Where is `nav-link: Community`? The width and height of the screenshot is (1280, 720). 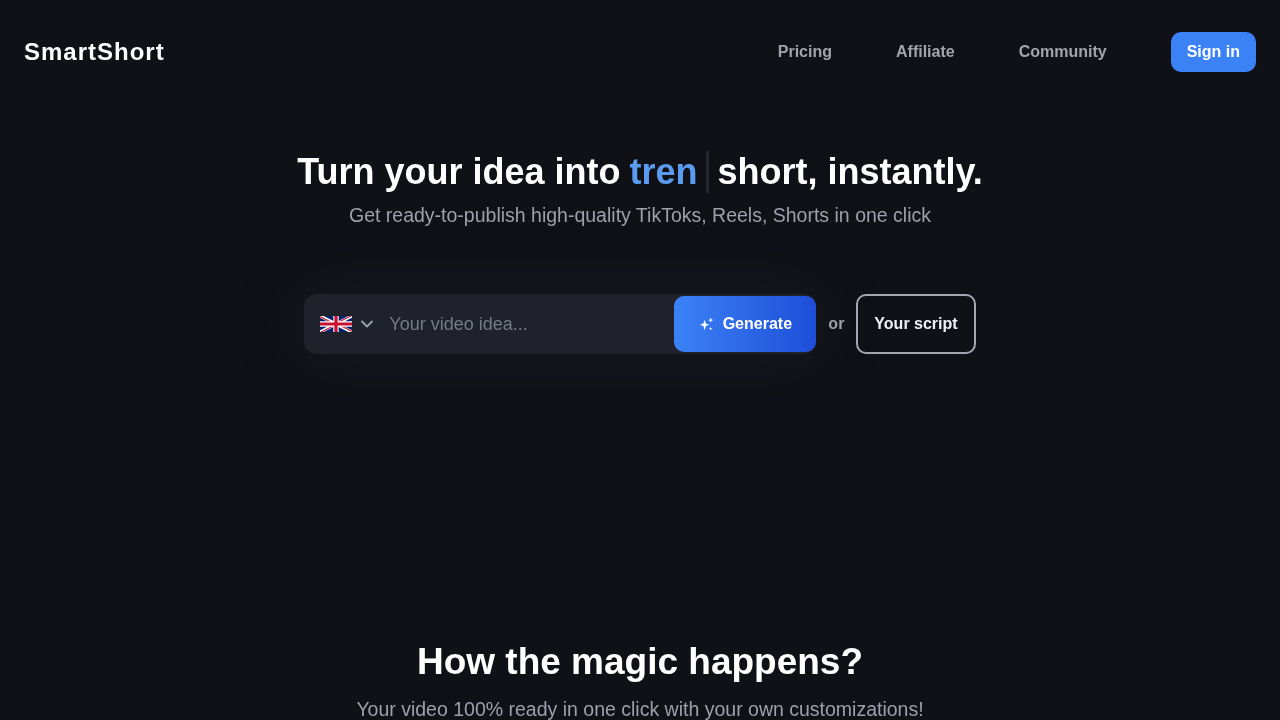
nav-link: Community is located at coordinates (1062, 52).